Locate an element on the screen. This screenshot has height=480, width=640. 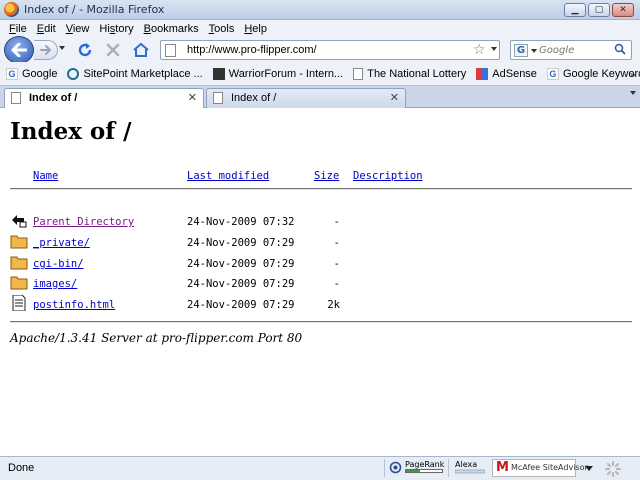
mcafee-label: McAfee SiteAdvisor is located at coordinates (549, 467).